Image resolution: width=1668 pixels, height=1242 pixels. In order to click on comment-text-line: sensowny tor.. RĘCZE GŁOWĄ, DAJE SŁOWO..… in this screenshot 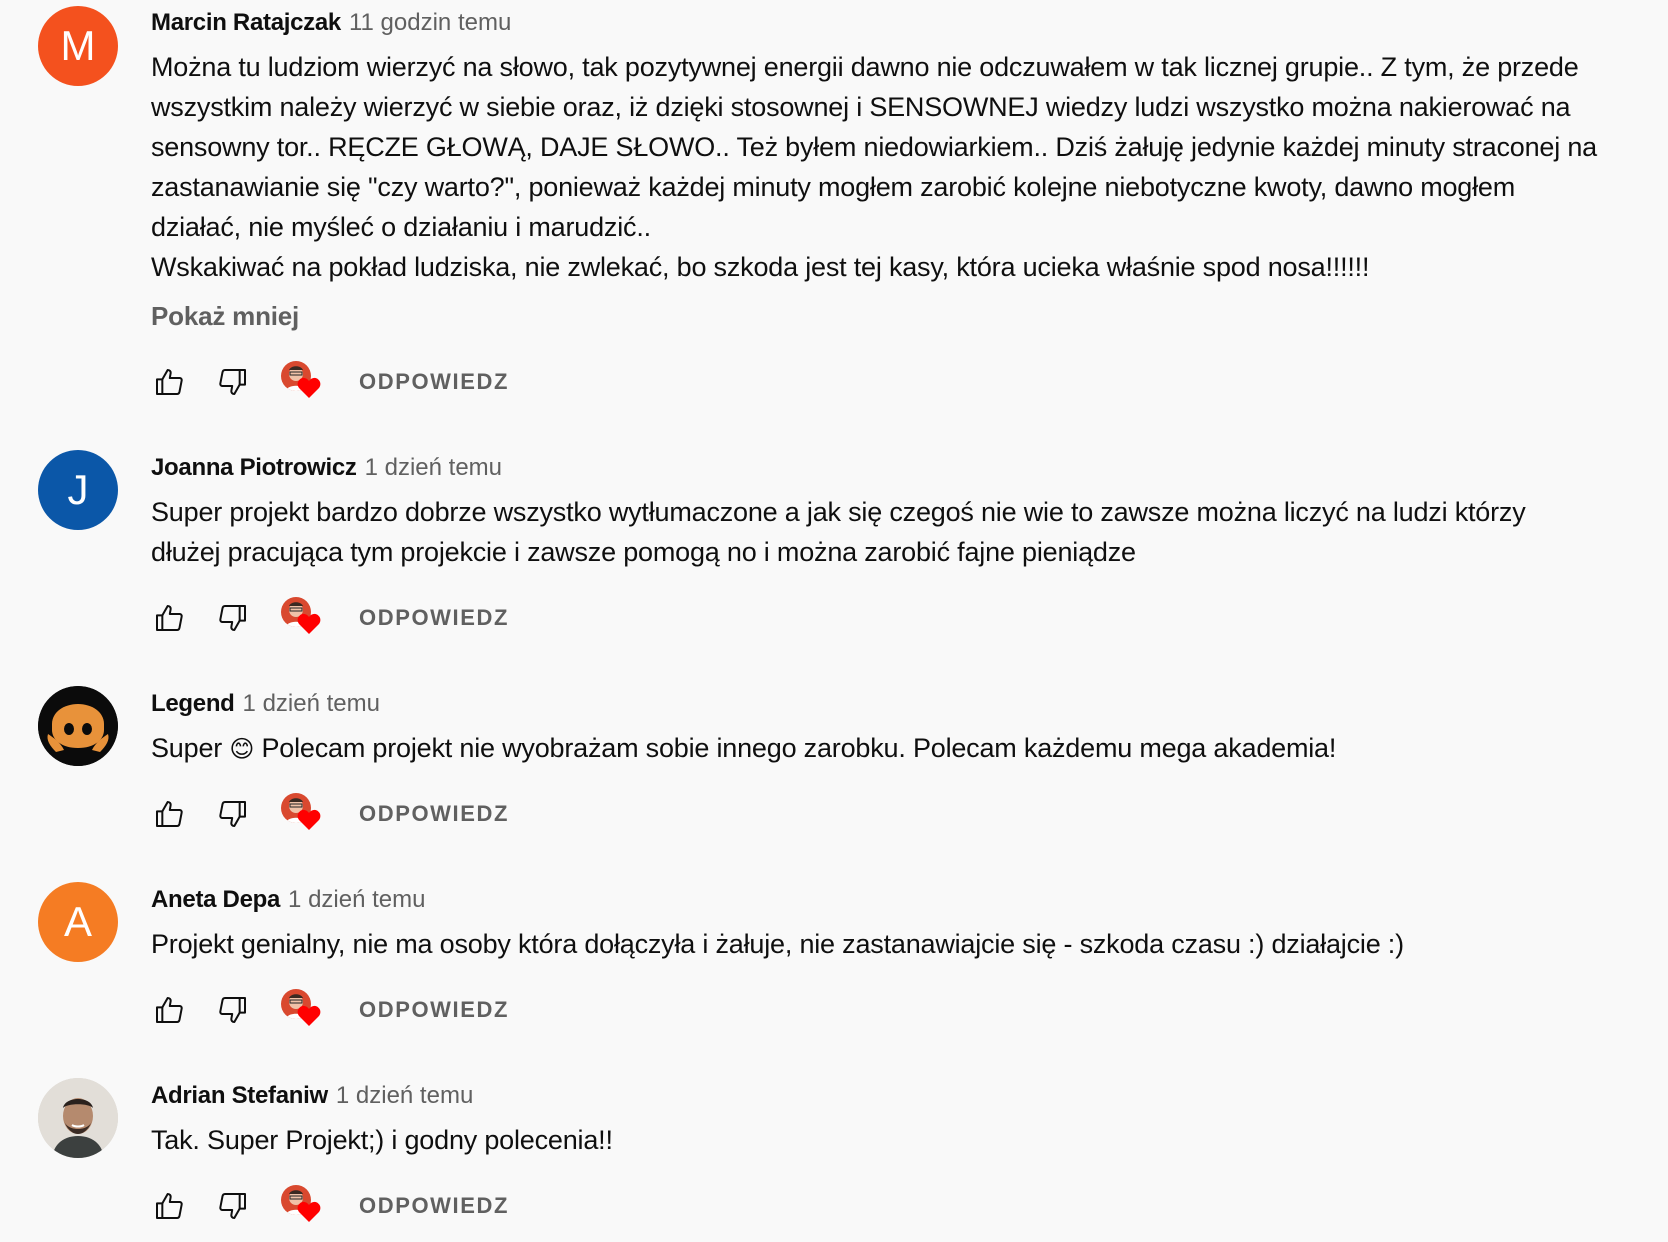, I will do `click(874, 147)`.